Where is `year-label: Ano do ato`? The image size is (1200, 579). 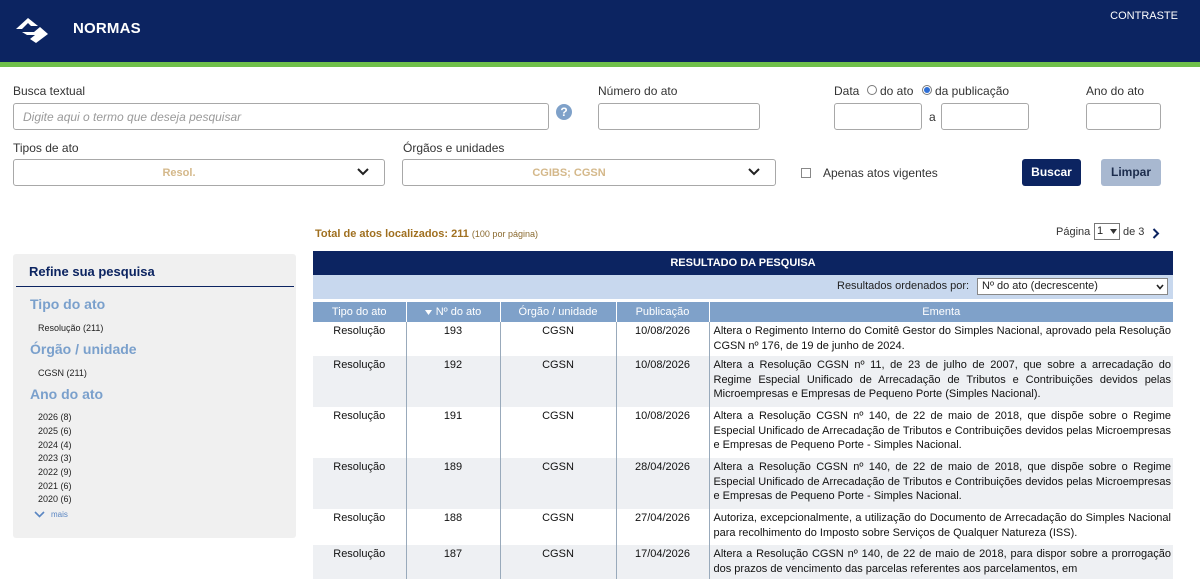 year-label: Ano do ato is located at coordinates (1115, 91).